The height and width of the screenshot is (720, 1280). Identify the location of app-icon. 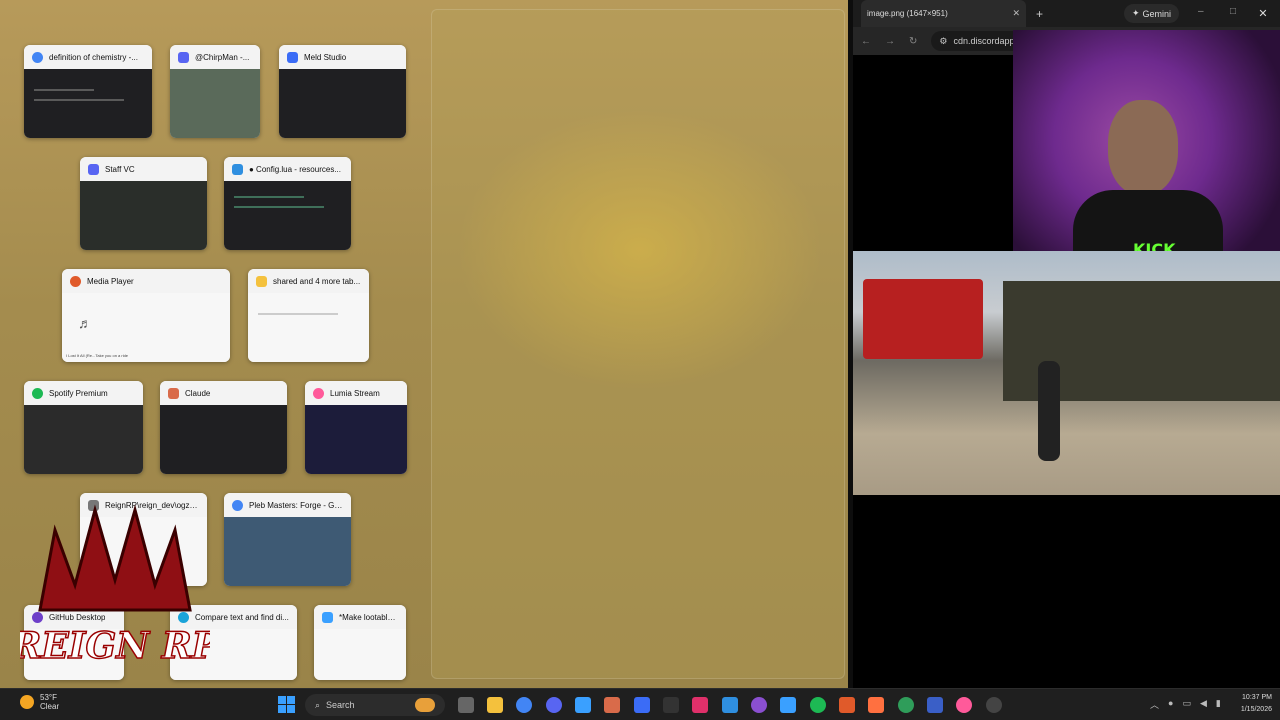
(700, 705).